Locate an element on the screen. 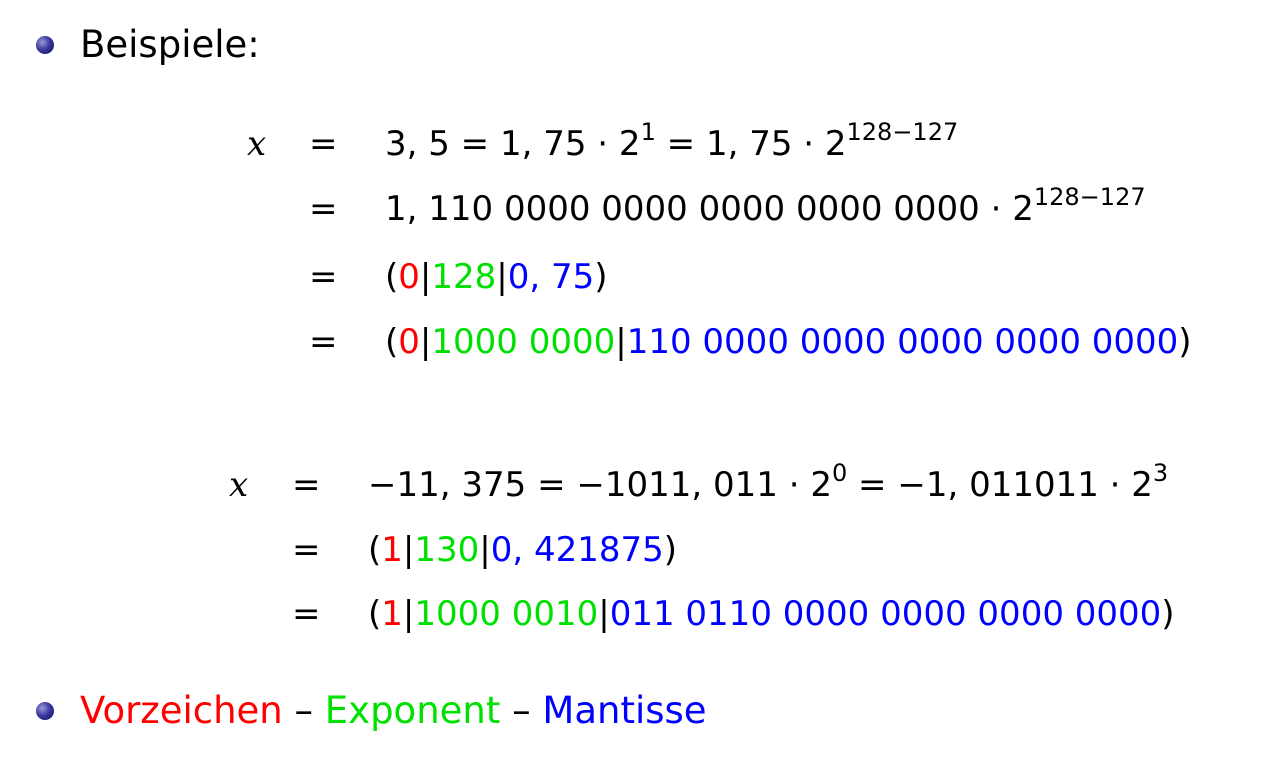 Image resolution: width=1270 pixels, height=765 pixels. mantissa-bits: 011 0110 0000 0000 0000 0000 is located at coordinates (885, 614).